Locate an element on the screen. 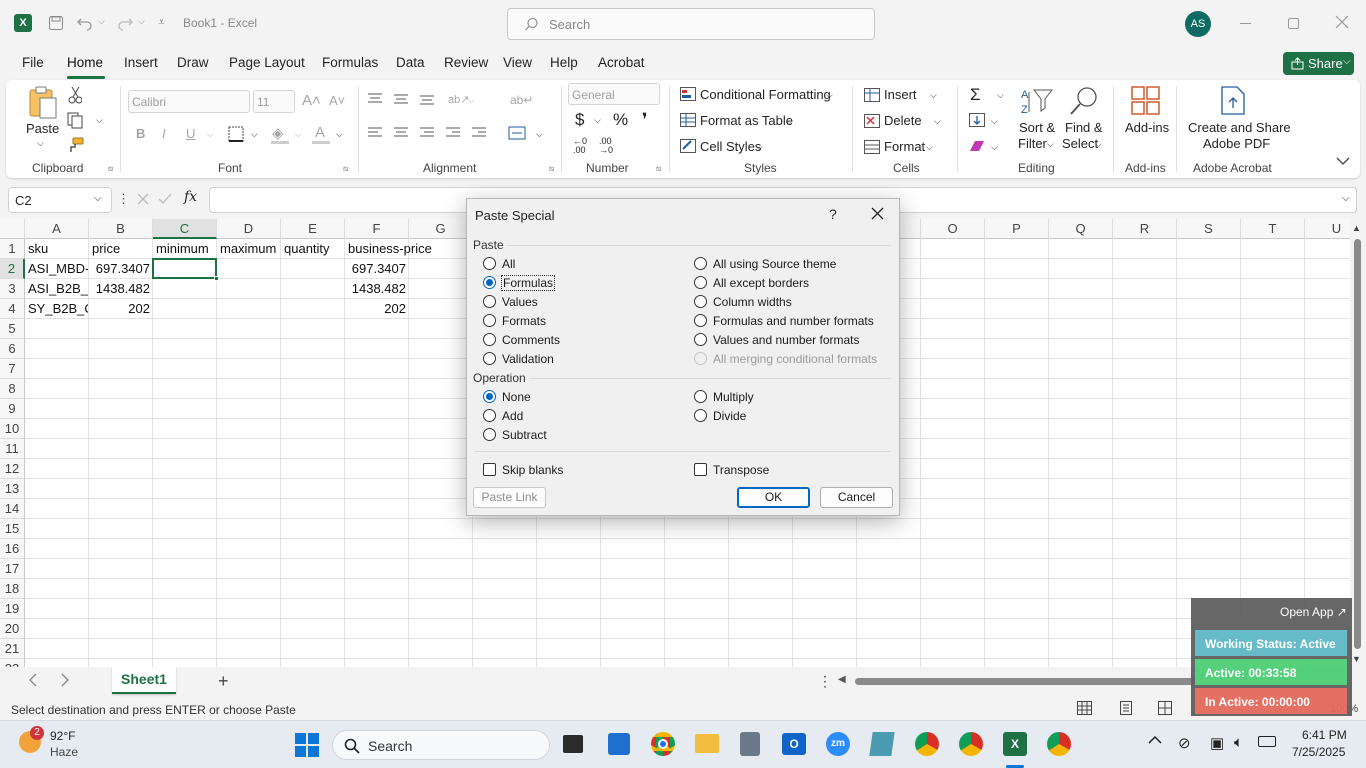 This screenshot has height=768, width=1366. start-windows-icon is located at coordinates (307, 745).